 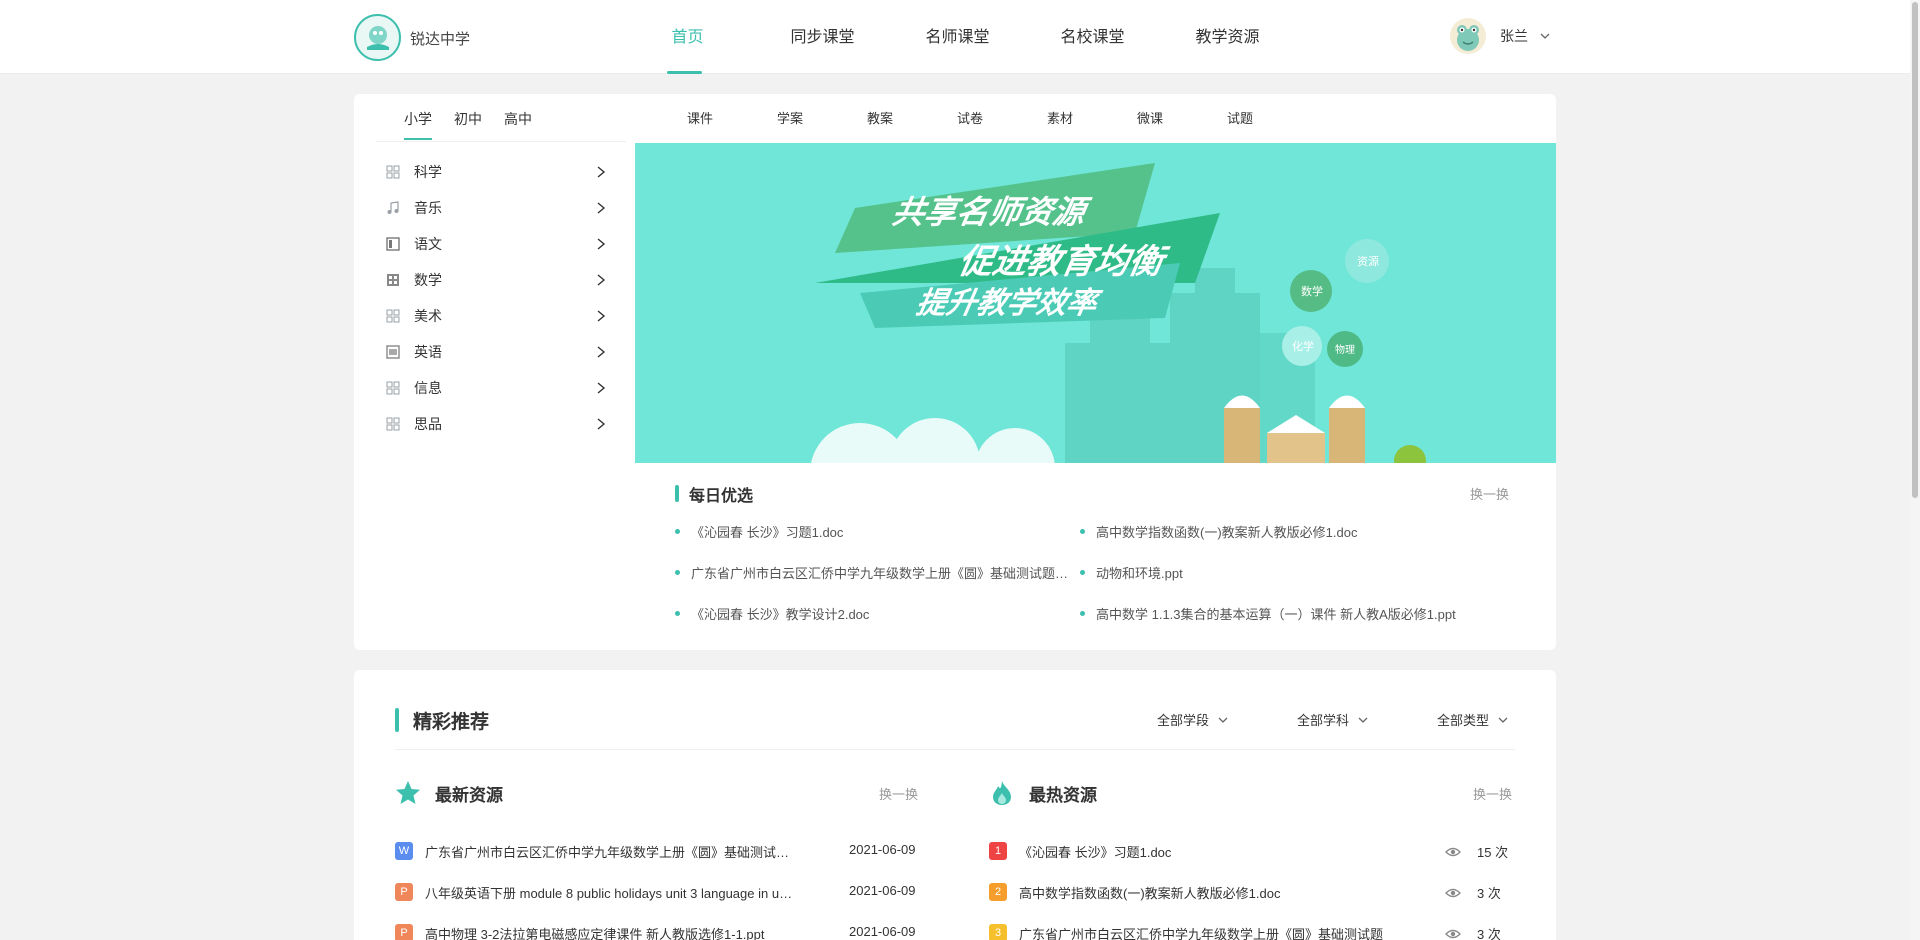 I want to click on sidebar-item-english: 英语, so click(x=496, y=352).